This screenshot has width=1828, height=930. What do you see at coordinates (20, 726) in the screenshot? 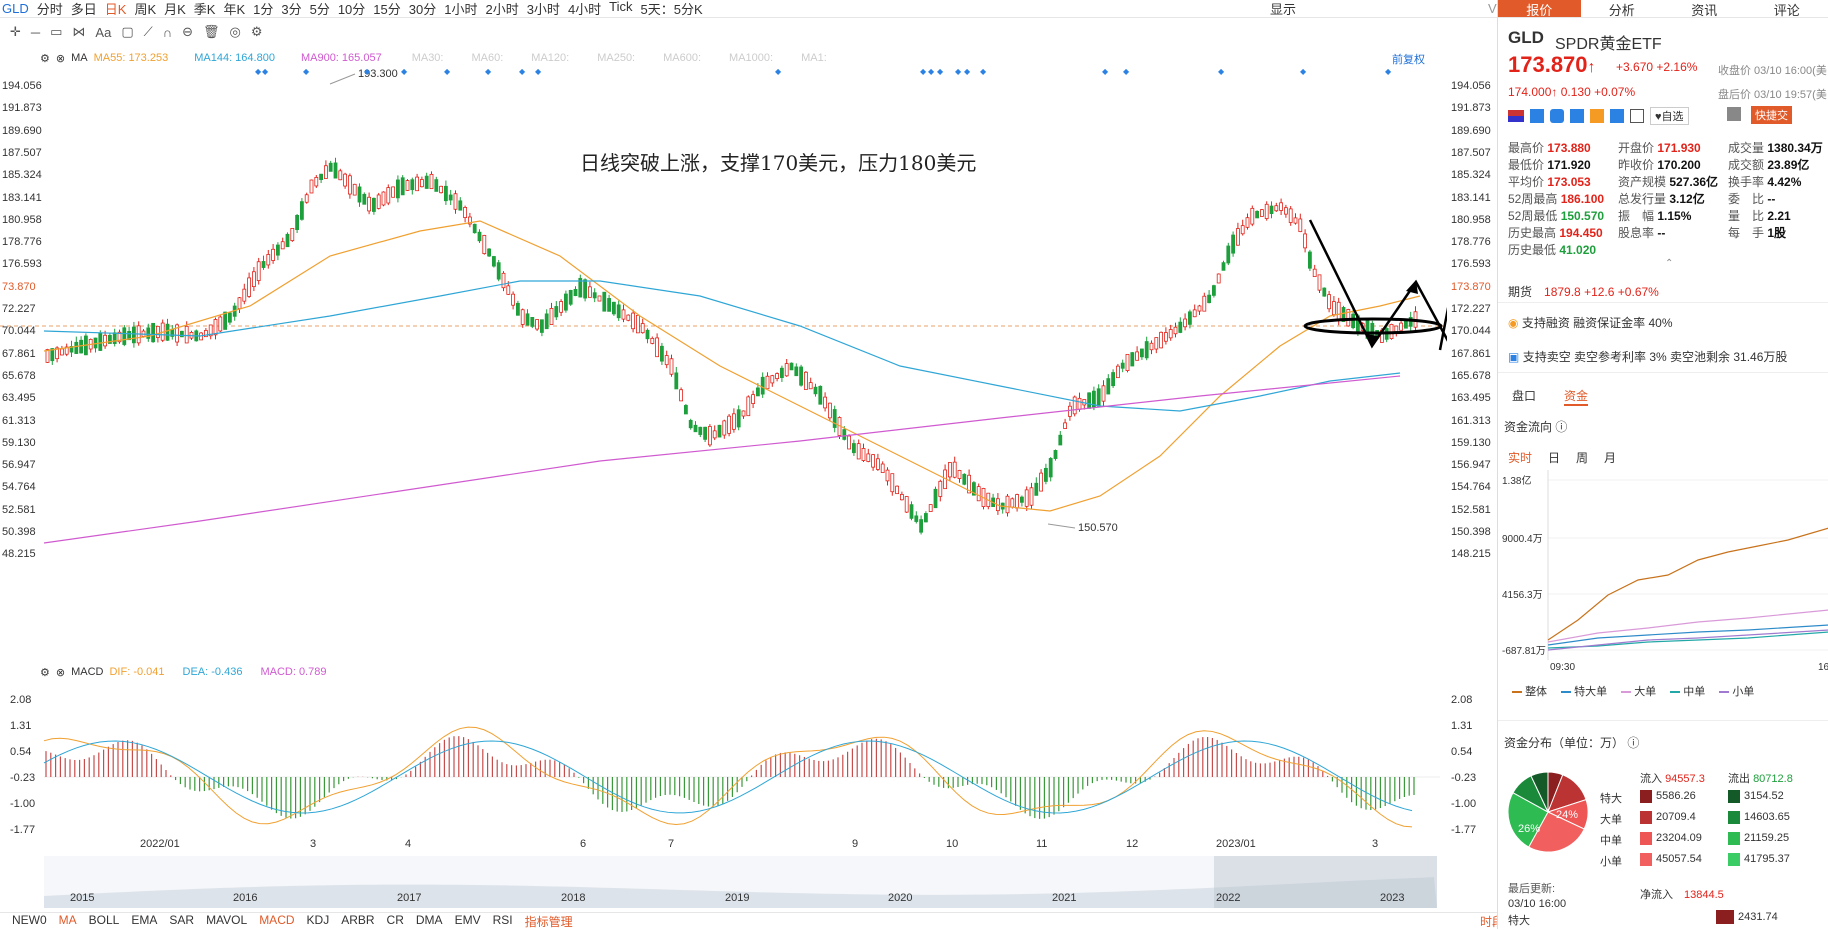
I see `macd-tick: 1.31` at bounding box center [20, 726].